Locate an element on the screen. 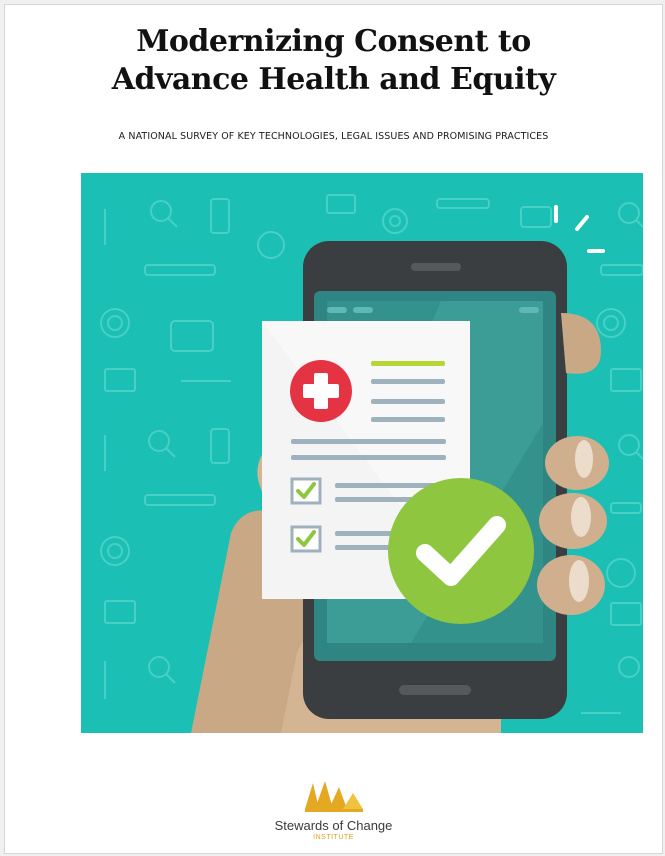 This screenshot has width=665, height=856. form-header-line is located at coordinates (408, 363).